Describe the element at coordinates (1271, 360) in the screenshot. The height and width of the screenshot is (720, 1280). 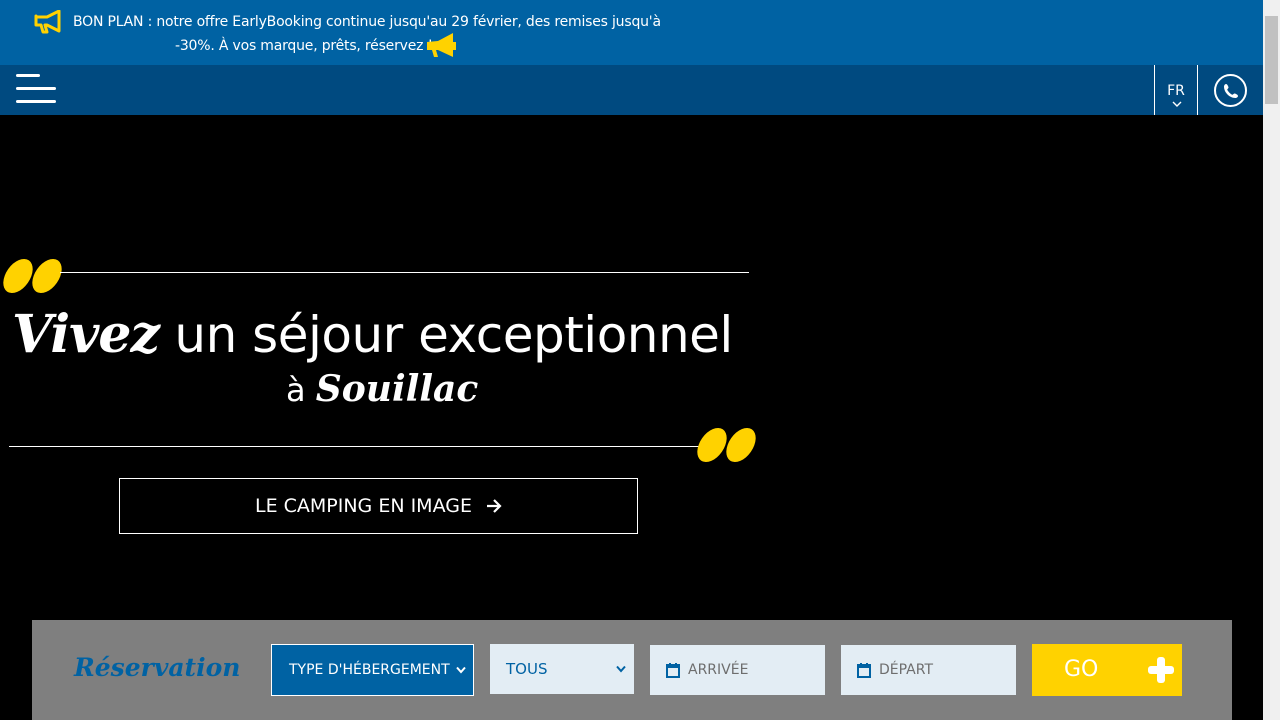
I see `page-scrollbar` at that location.